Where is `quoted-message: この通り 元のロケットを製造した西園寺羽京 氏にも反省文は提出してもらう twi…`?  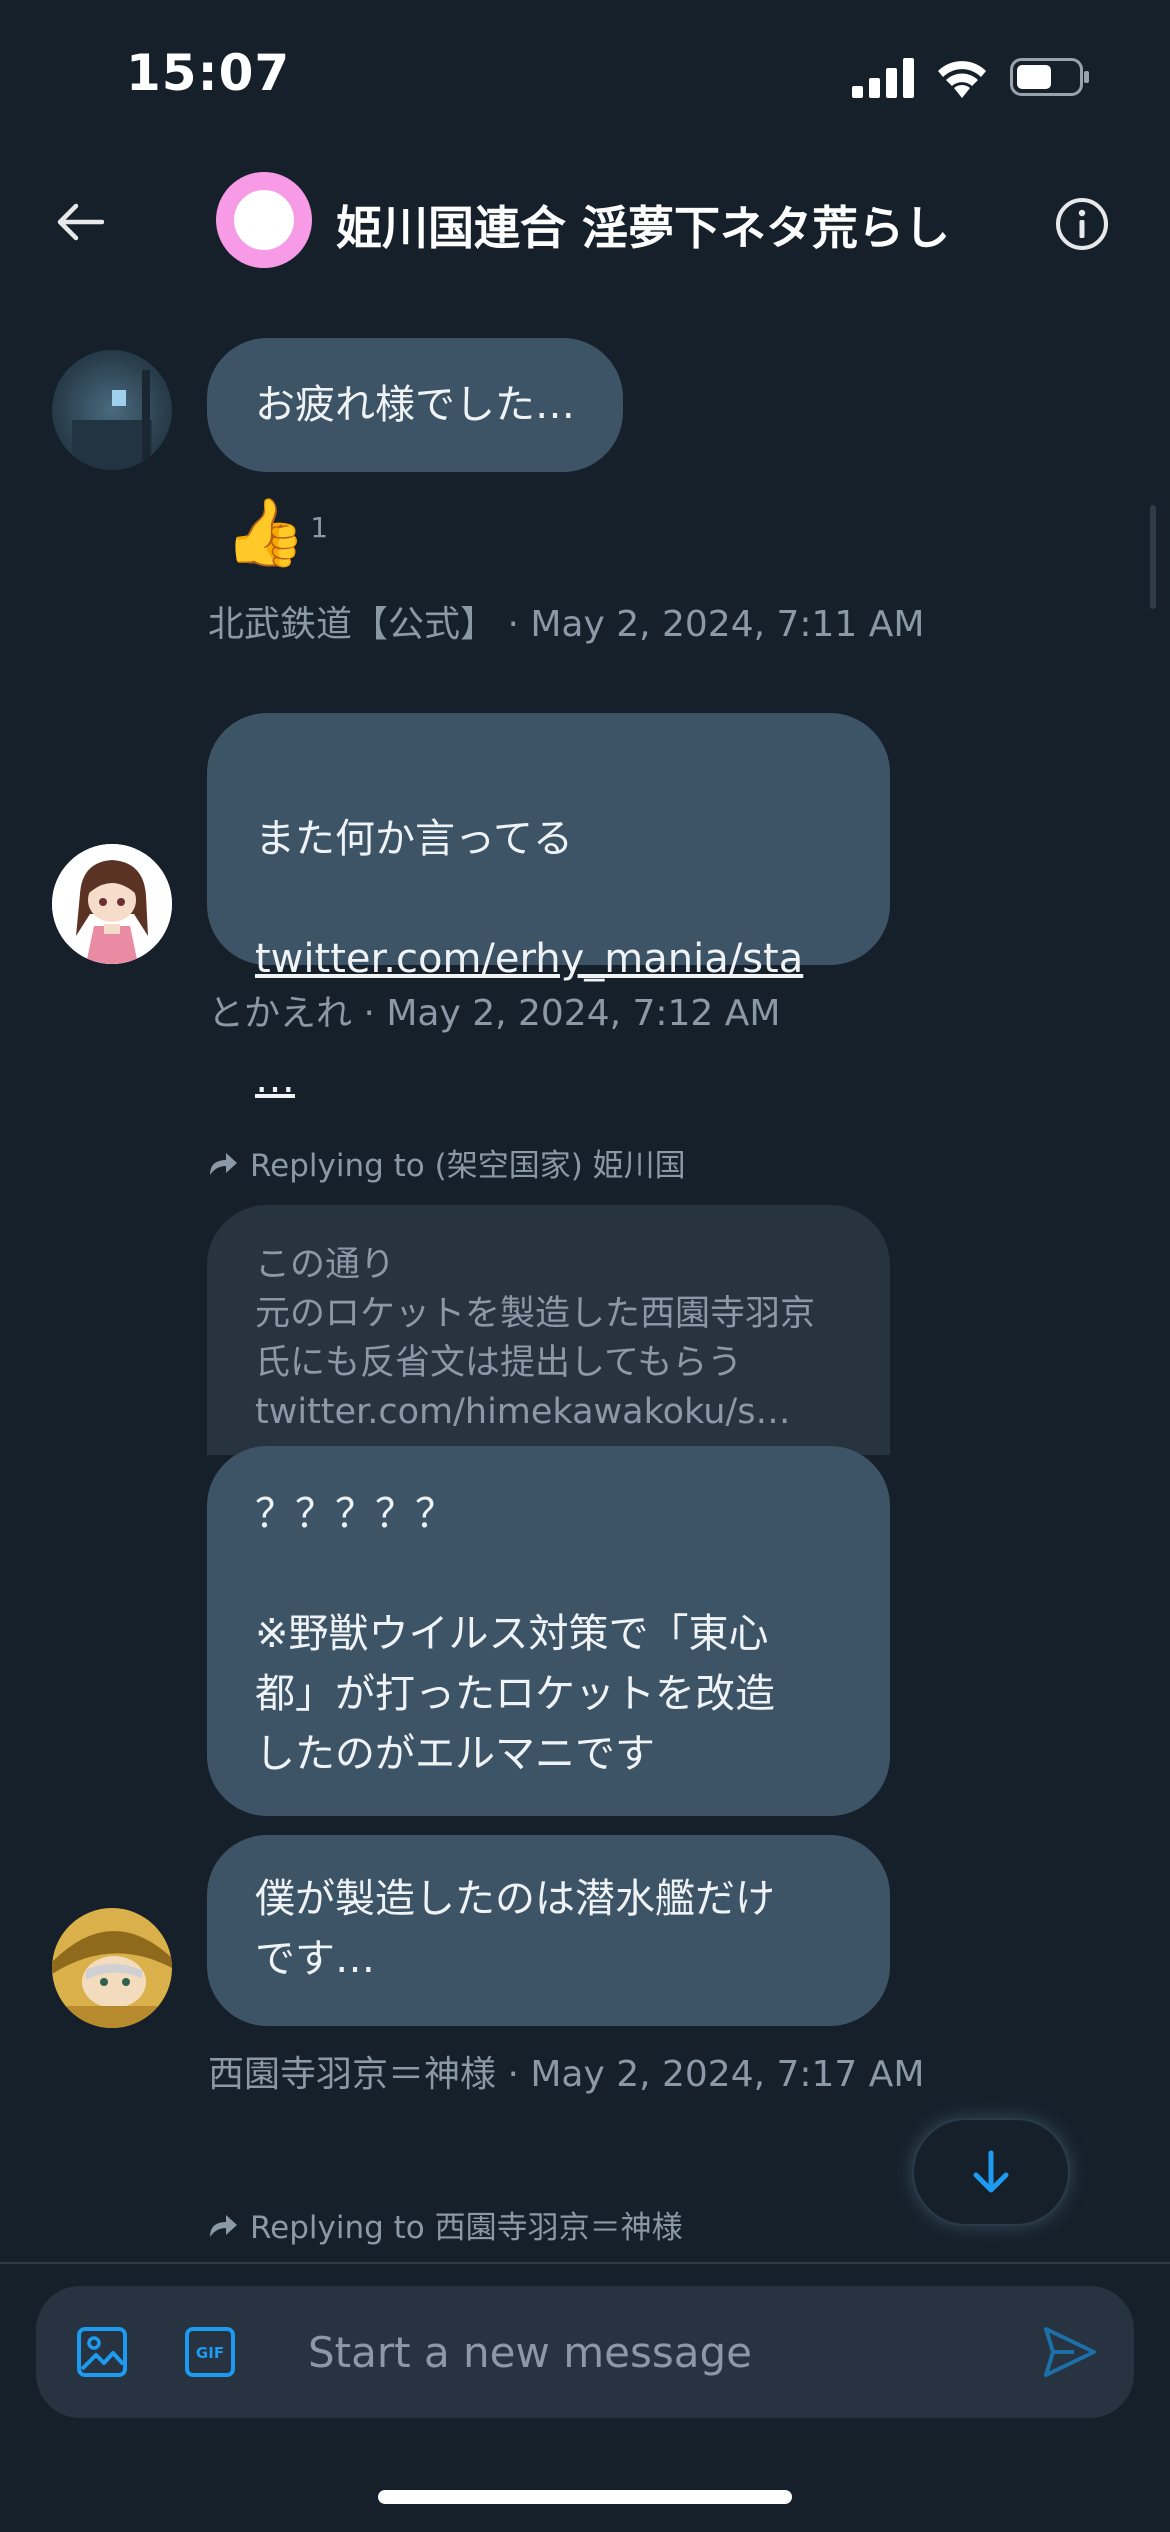 quoted-message: この通り 元のロケットを製造した西園寺羽京 氏にも反省文は提出してもらう twi… is located at coordinates (548, 1330).